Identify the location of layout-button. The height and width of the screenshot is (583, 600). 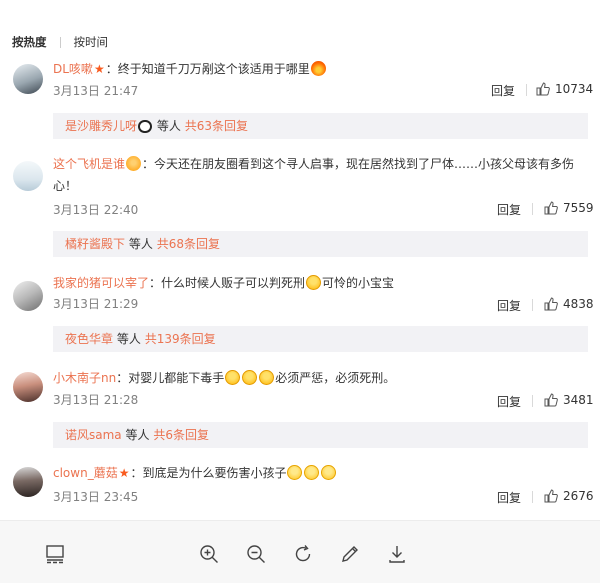
(55, 554).